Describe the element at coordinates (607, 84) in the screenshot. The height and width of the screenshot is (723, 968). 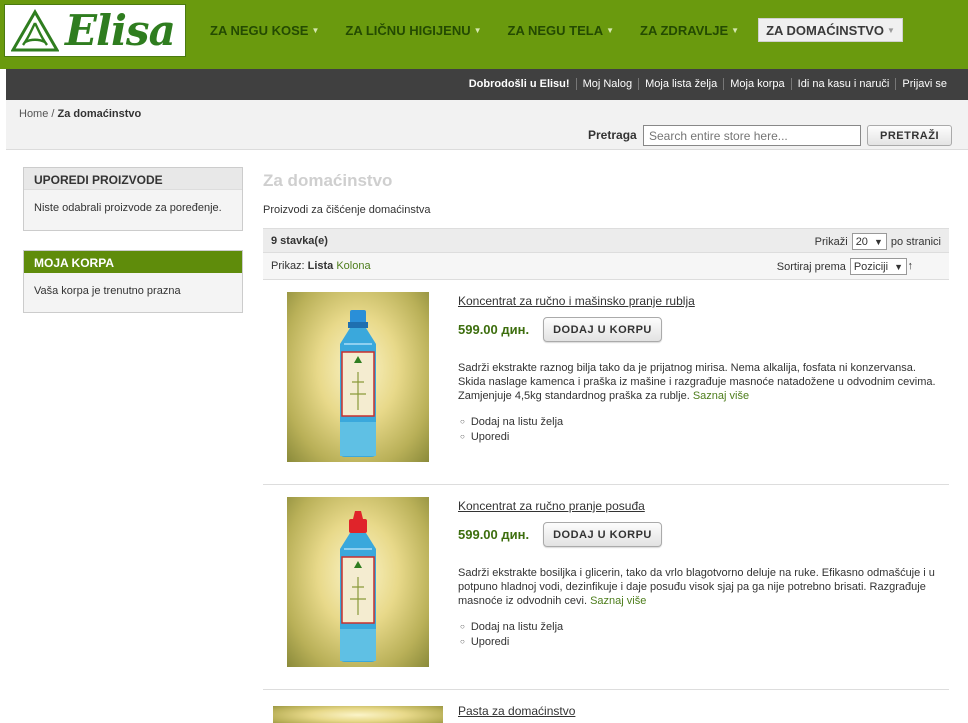
I see `my-account-link: Moj Nalog` at that location.